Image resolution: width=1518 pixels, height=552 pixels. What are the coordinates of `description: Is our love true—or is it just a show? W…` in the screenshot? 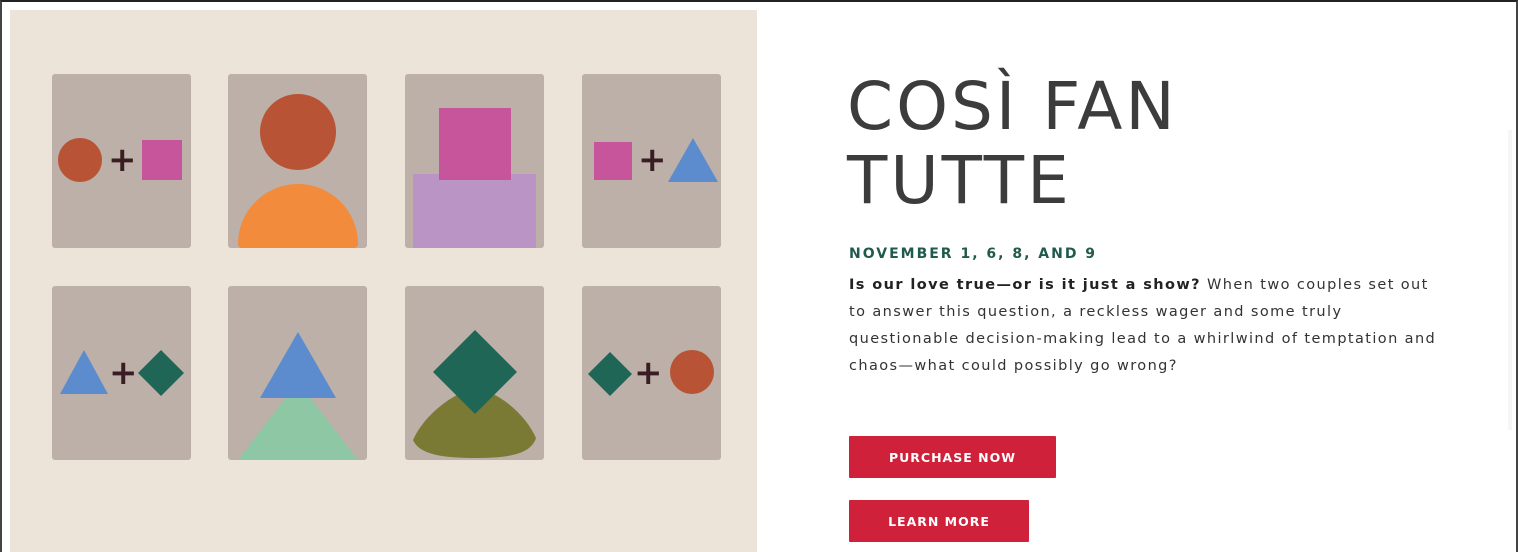 It's located at (1149, 326).